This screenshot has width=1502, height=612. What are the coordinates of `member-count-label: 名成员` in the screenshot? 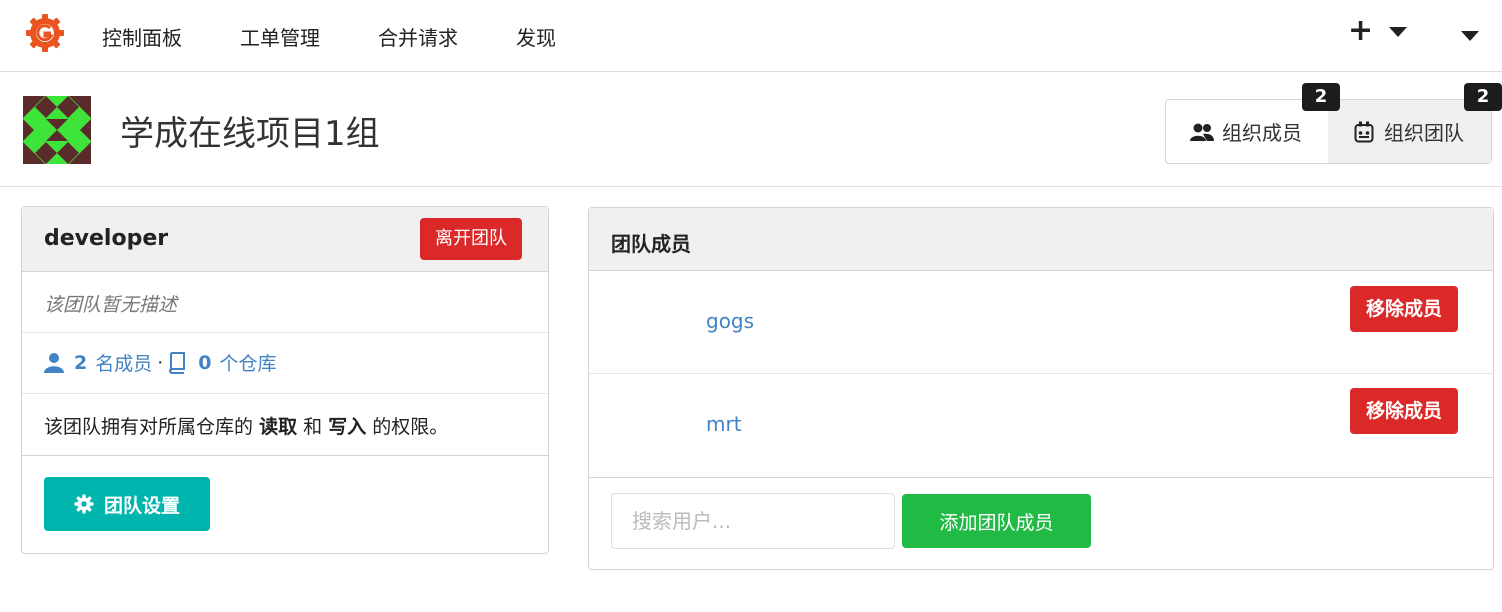 It's located at (123, 362).